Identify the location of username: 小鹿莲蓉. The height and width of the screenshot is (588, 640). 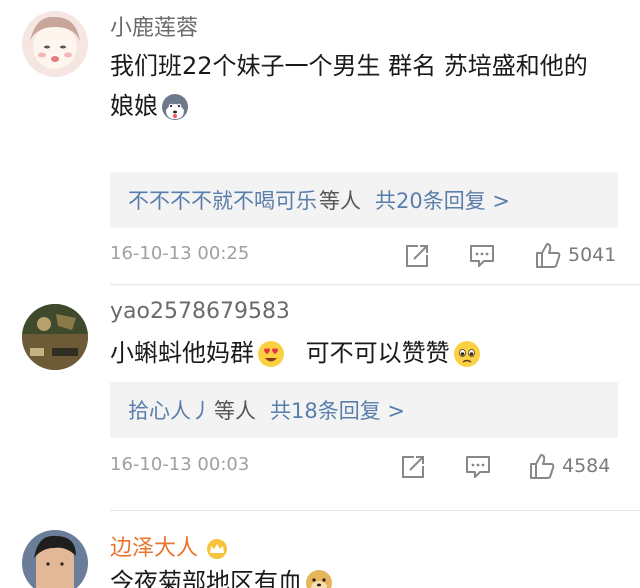
(154, 26).